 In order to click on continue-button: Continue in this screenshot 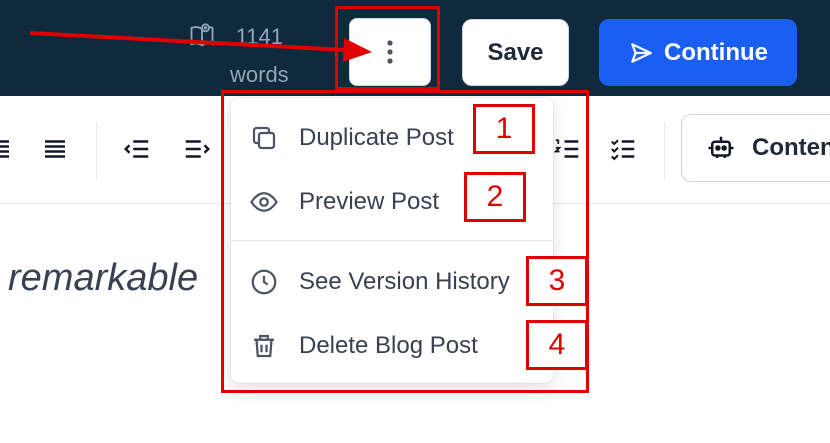, I will do `click(698, 52)`.